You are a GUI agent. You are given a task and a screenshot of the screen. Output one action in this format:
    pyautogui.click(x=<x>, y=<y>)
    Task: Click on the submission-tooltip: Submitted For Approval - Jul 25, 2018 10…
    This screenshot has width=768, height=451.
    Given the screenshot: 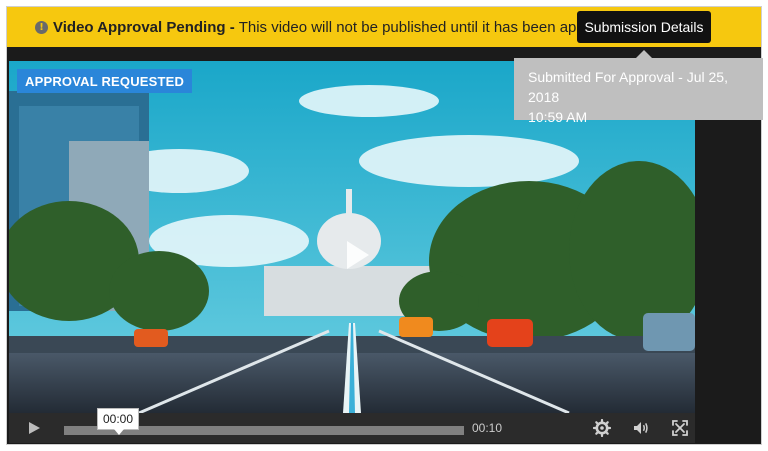 What is the action you would take?
    pyautogui.click(x=638, y=87)
    